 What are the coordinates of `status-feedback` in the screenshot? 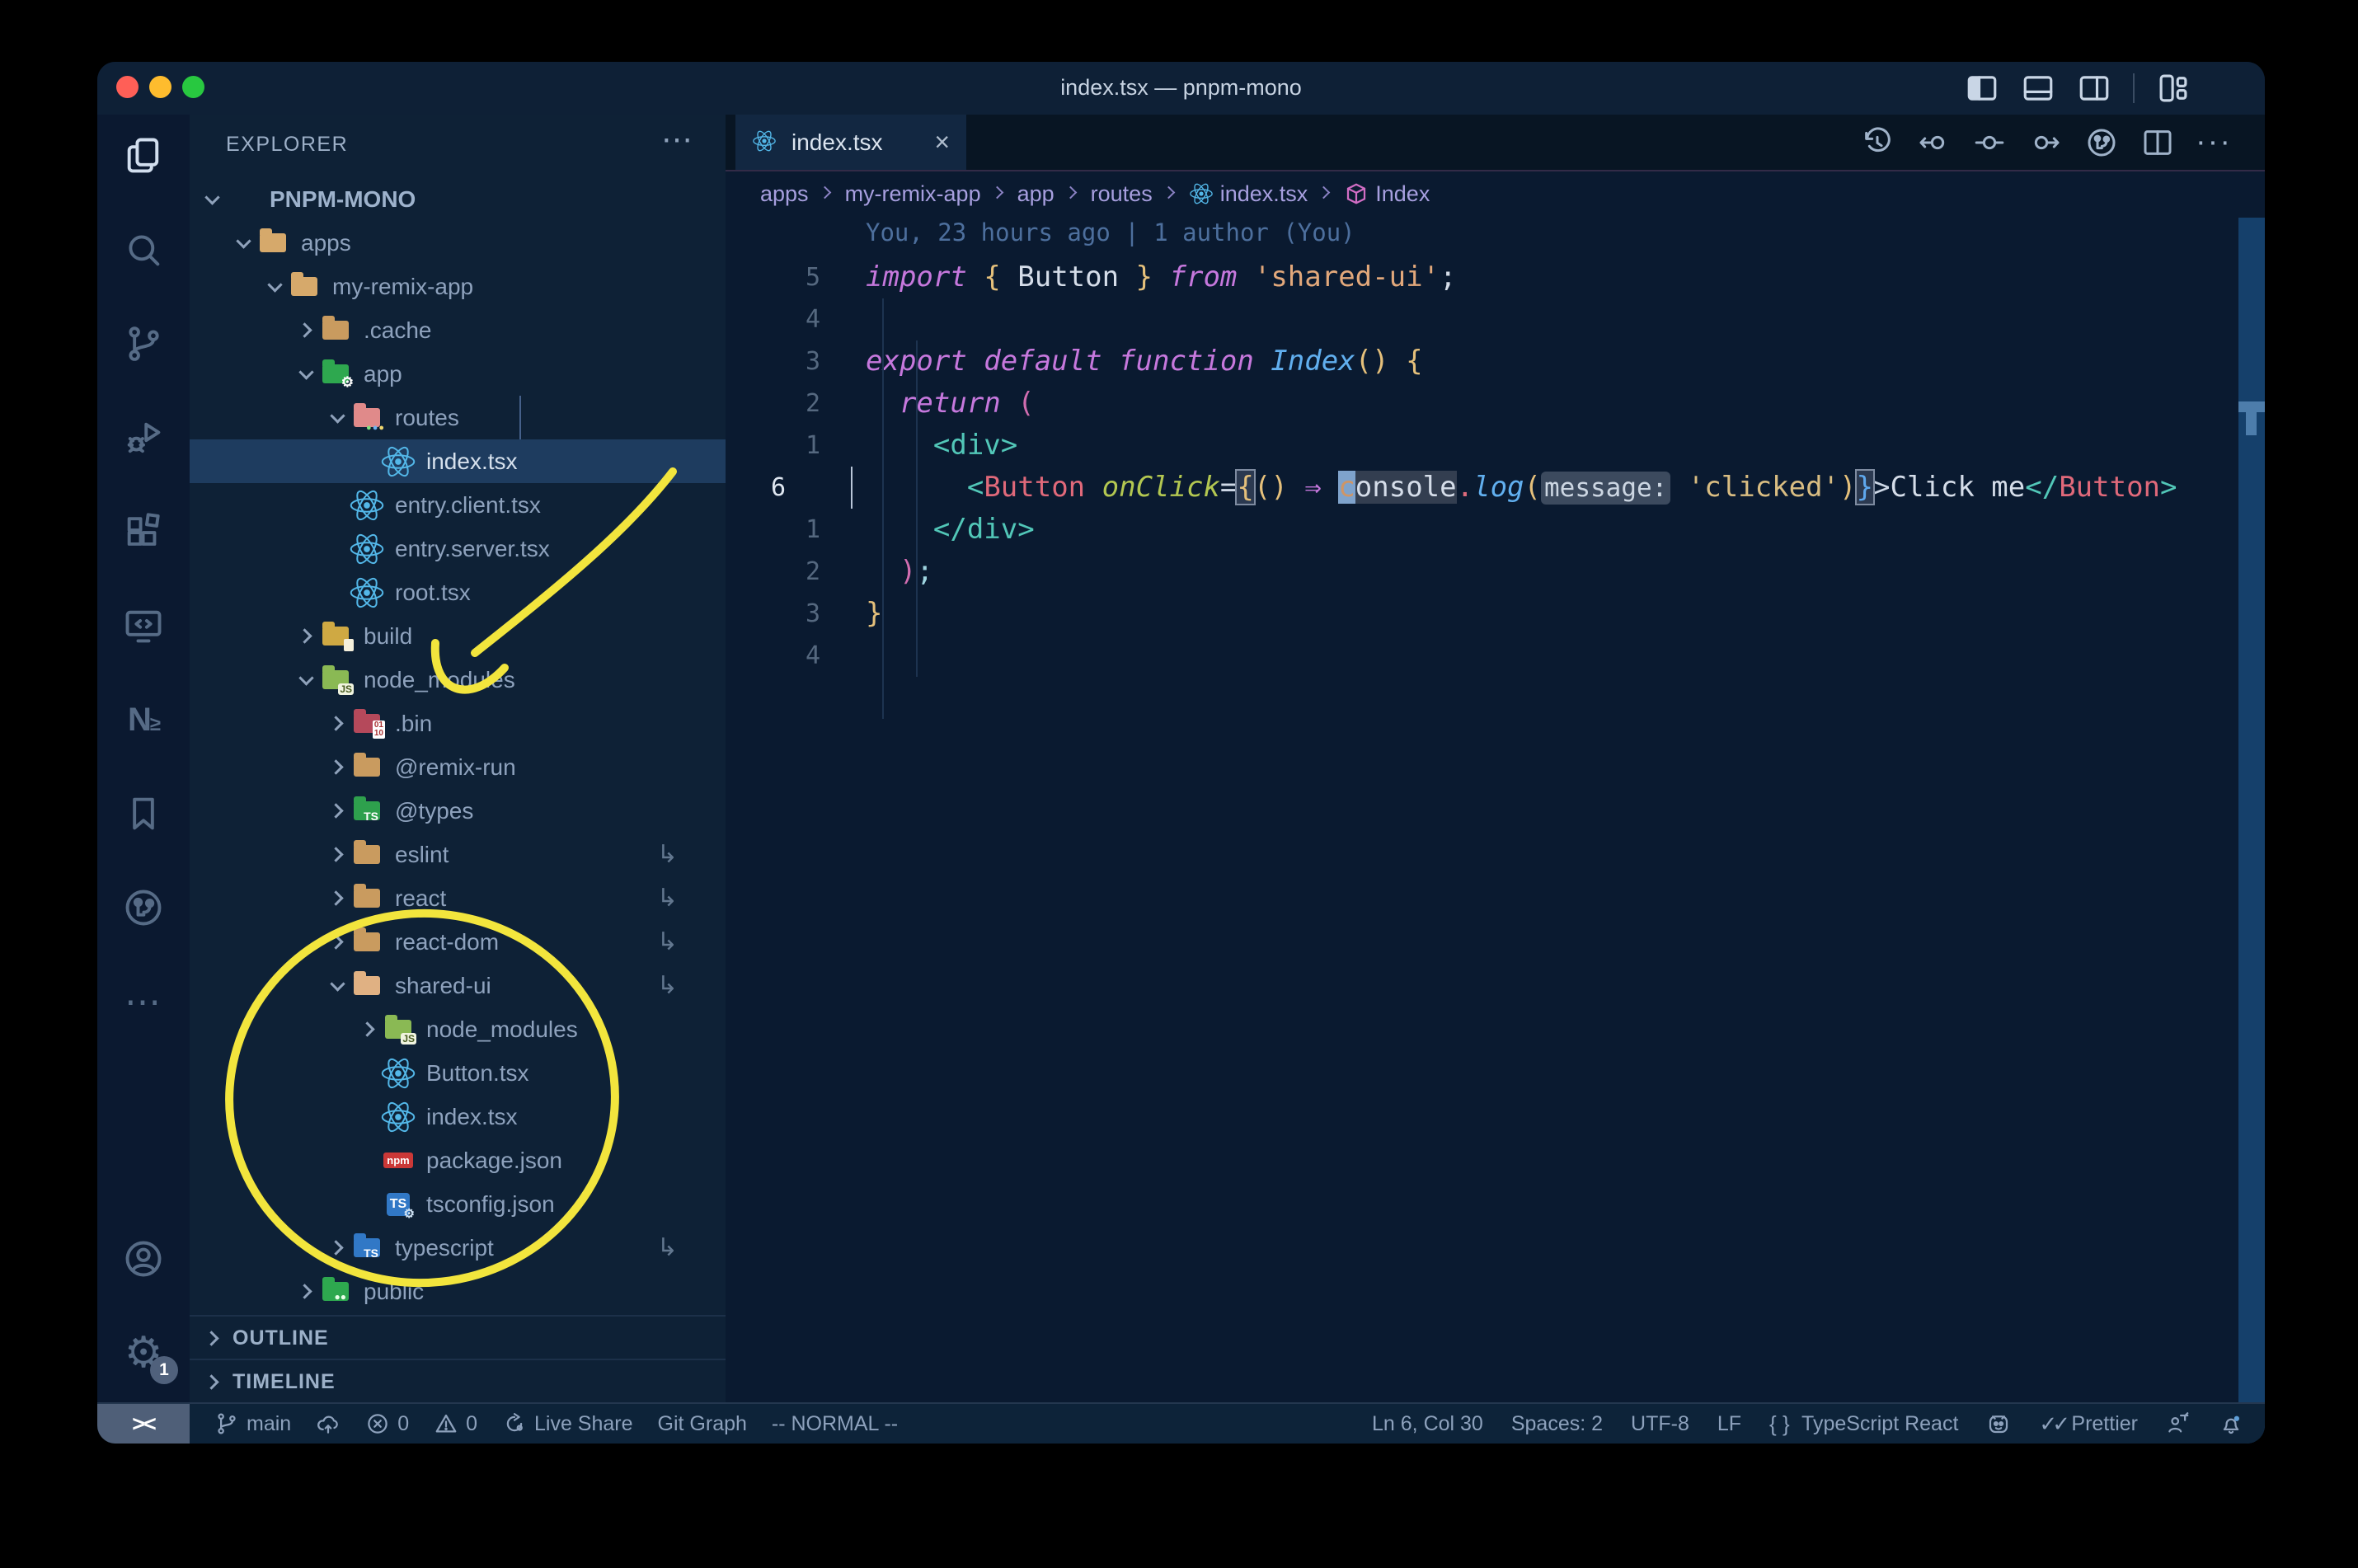 It's located at (2178, 1423).